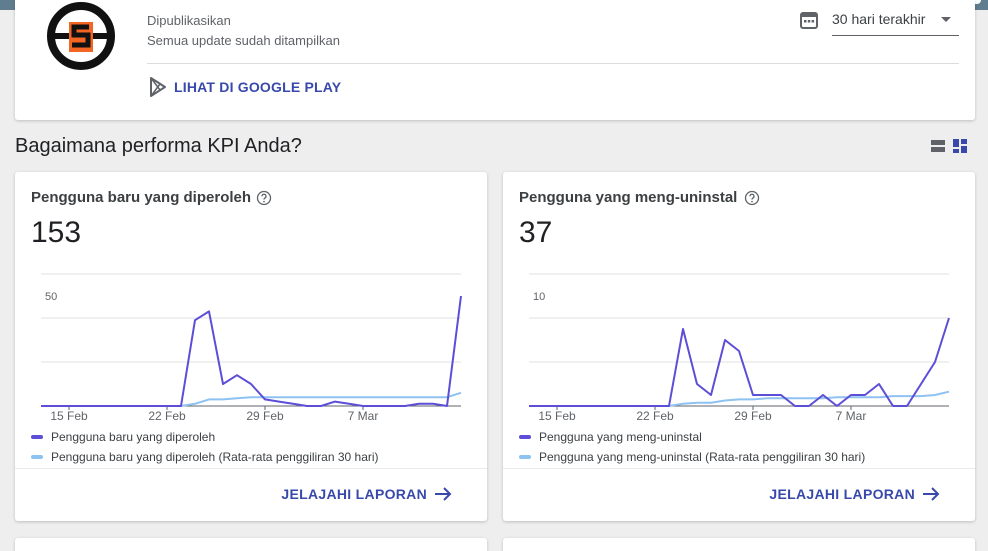 The width and height of the screenshot is (988, 551). Describe the element at coordinates (158, 87) in the screenshot. I see `google-play-icon` at that location.